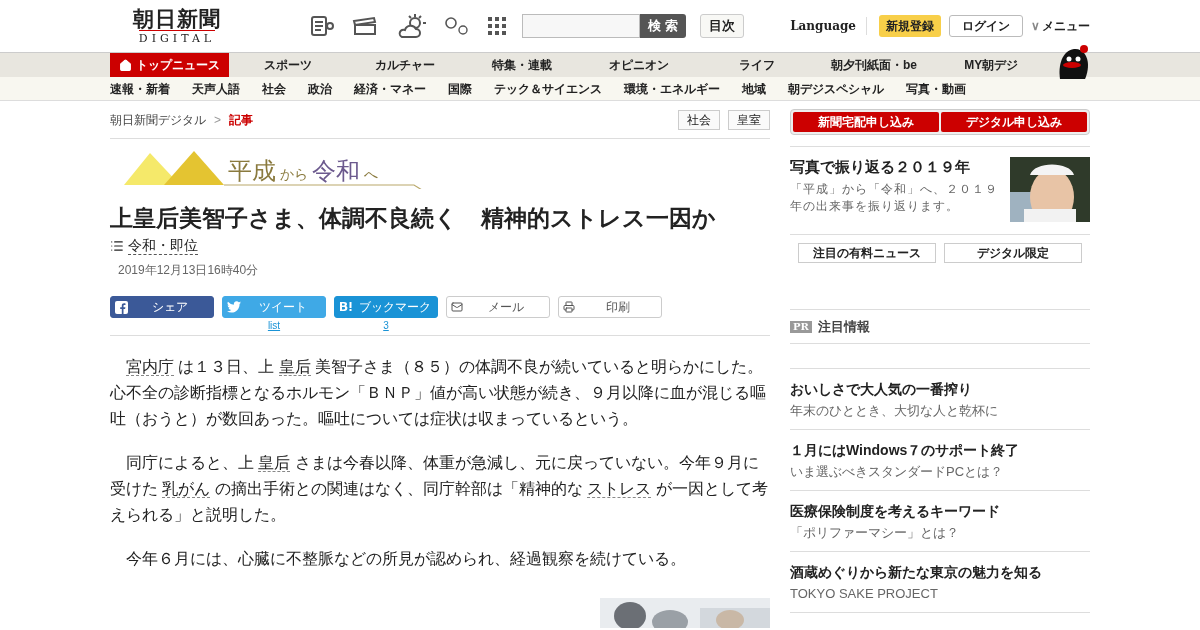  I want to click on term-link: 宮内庁, so click(150, 367).